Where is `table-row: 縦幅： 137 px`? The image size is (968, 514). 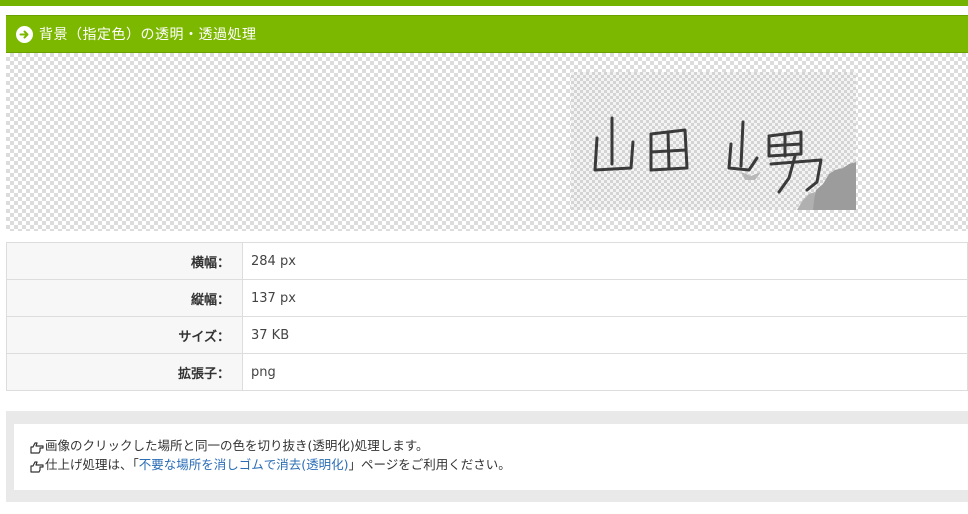
table-row: 縦幅： 137 px is located at coordinates (487, 298).